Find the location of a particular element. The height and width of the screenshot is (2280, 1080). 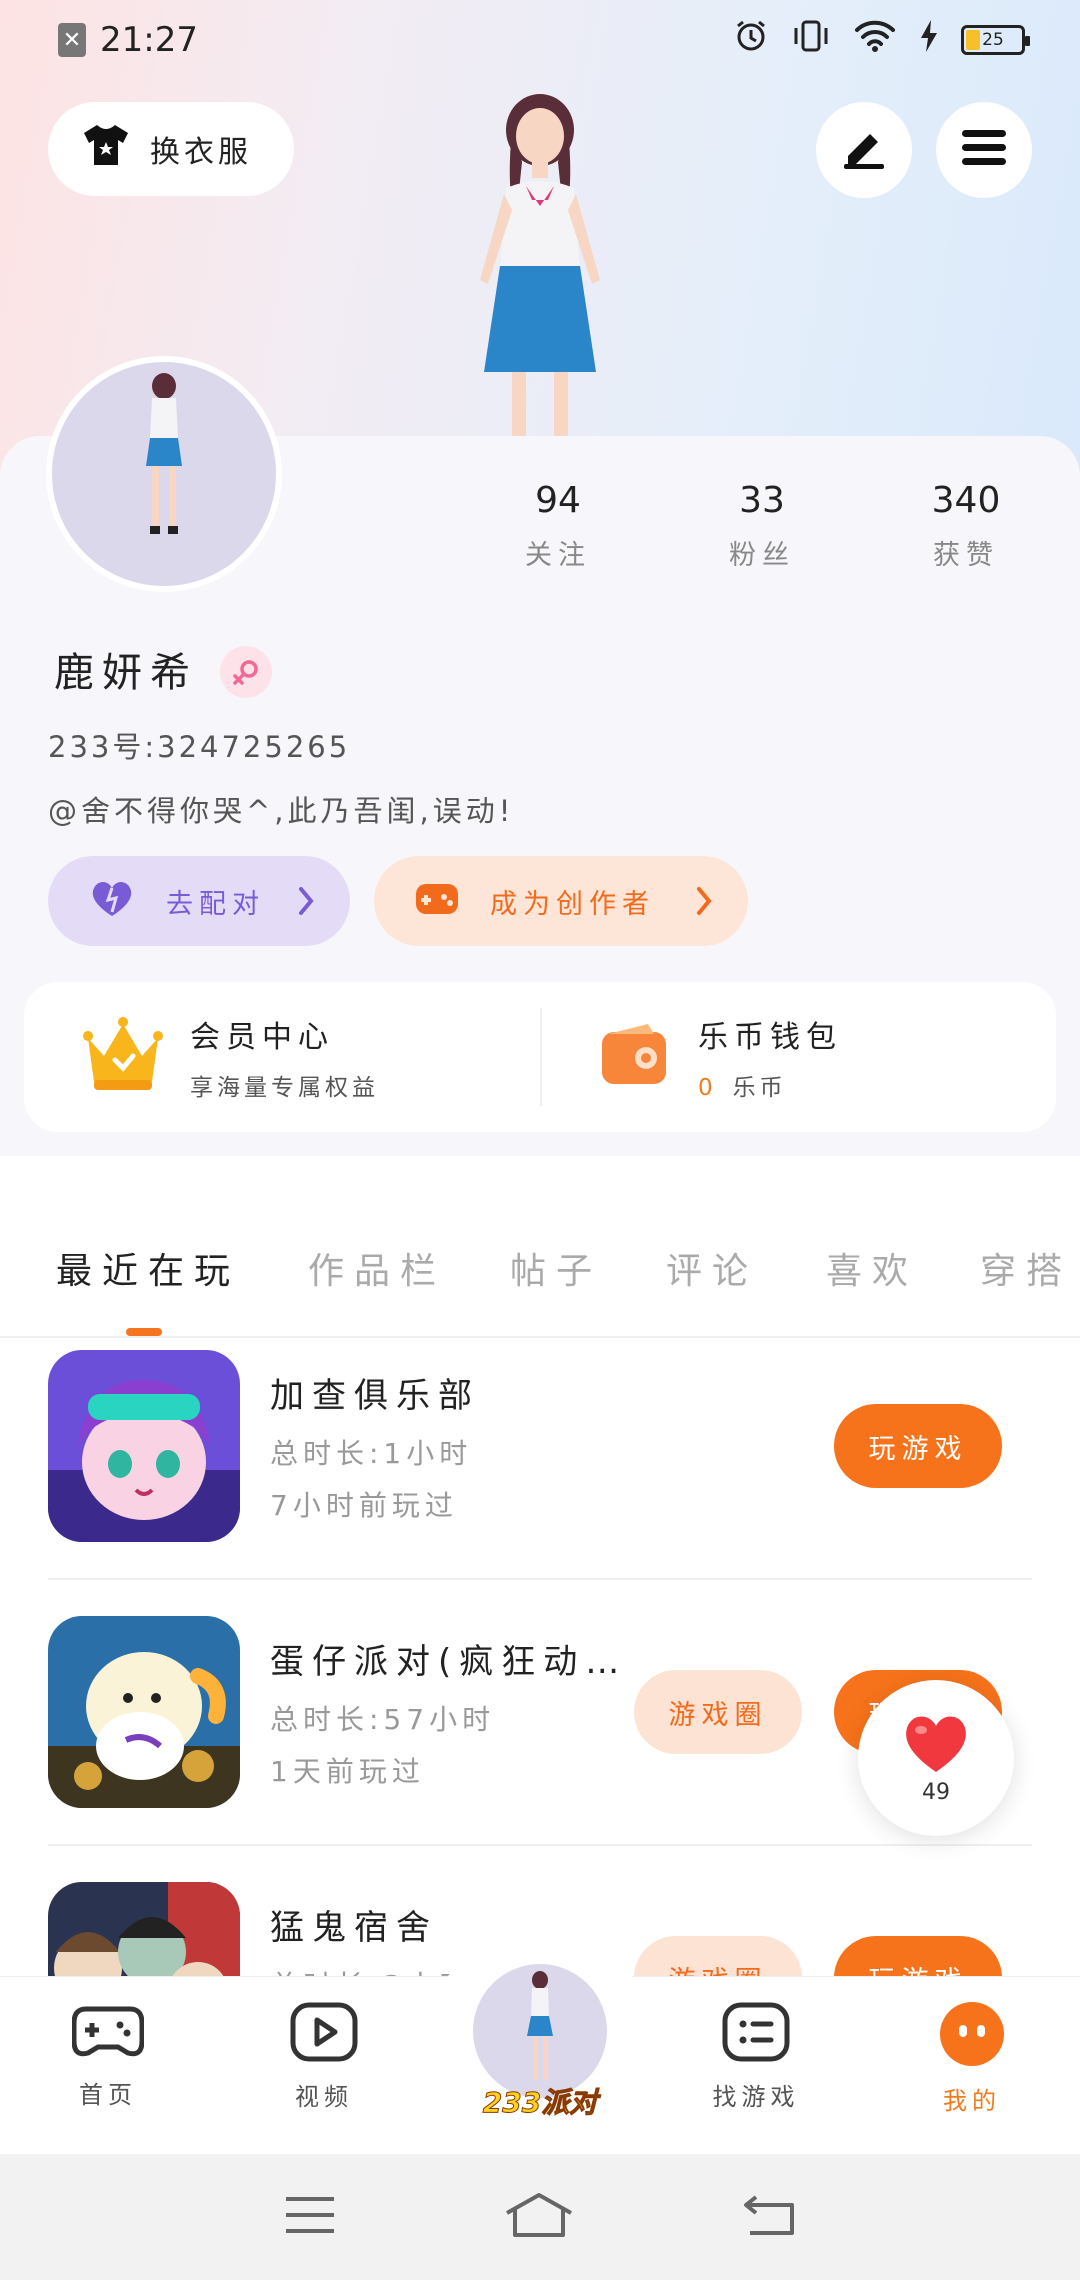

nav-video: 视频 is located at coordinates (324, 2056).